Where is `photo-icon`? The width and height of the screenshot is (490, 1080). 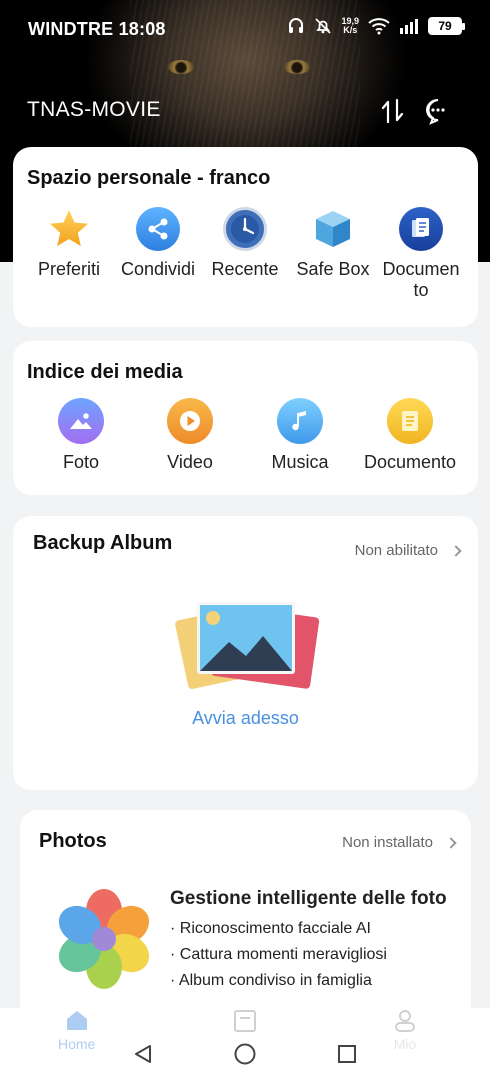 photo-icon is located at coordinates (81, 421).